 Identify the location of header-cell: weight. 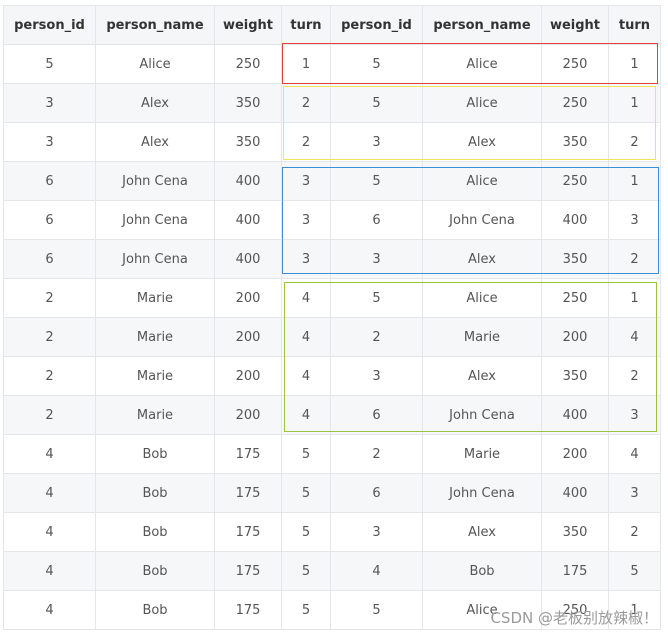
(575, 25).